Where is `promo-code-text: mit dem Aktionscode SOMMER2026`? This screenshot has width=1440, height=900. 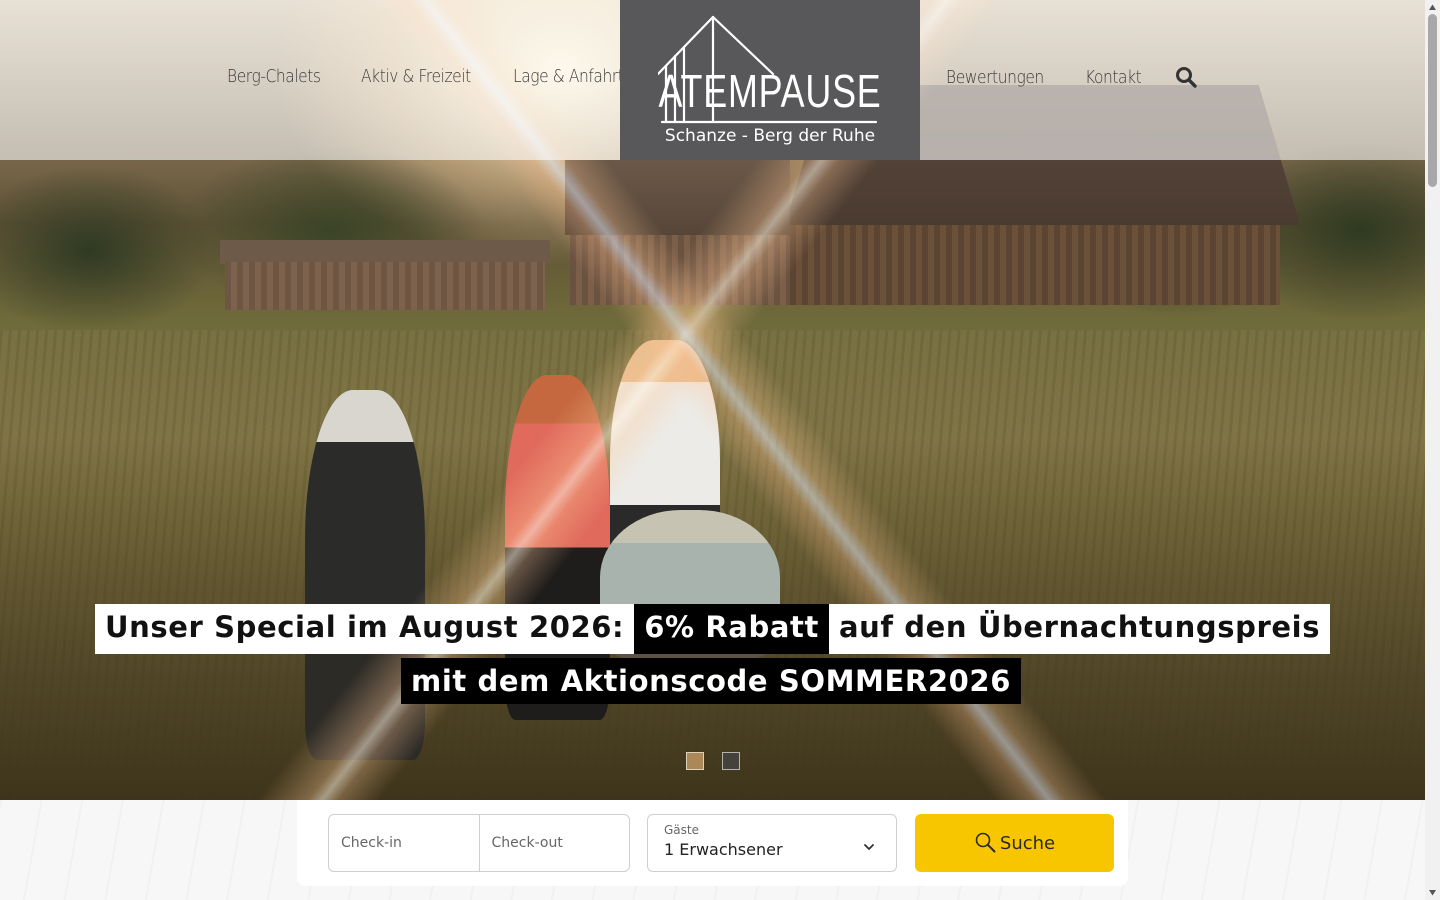
promo-code-text: mit dem Aktionscode SOMMER2026 is located at coordinates (711, 681).